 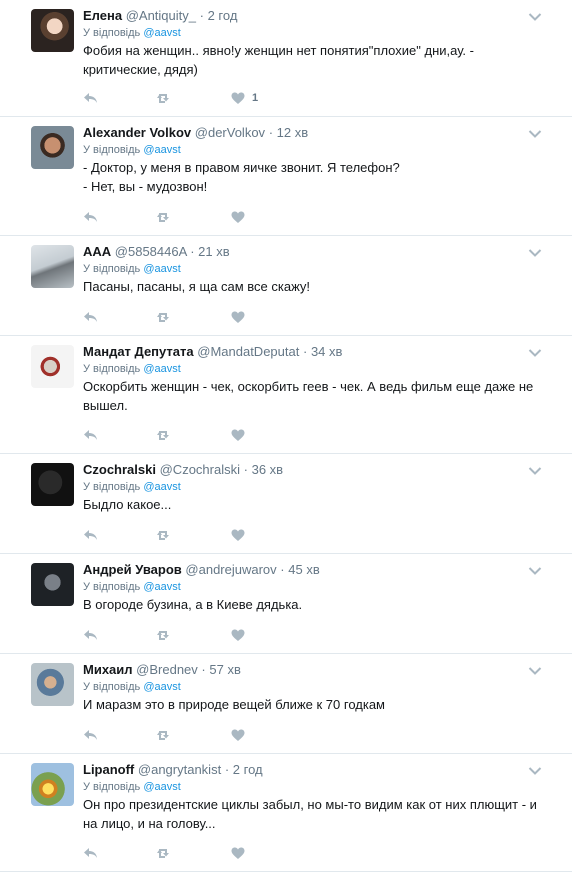 I want to click on user-name: Alexander Volkov, so click(x=137, y=132).